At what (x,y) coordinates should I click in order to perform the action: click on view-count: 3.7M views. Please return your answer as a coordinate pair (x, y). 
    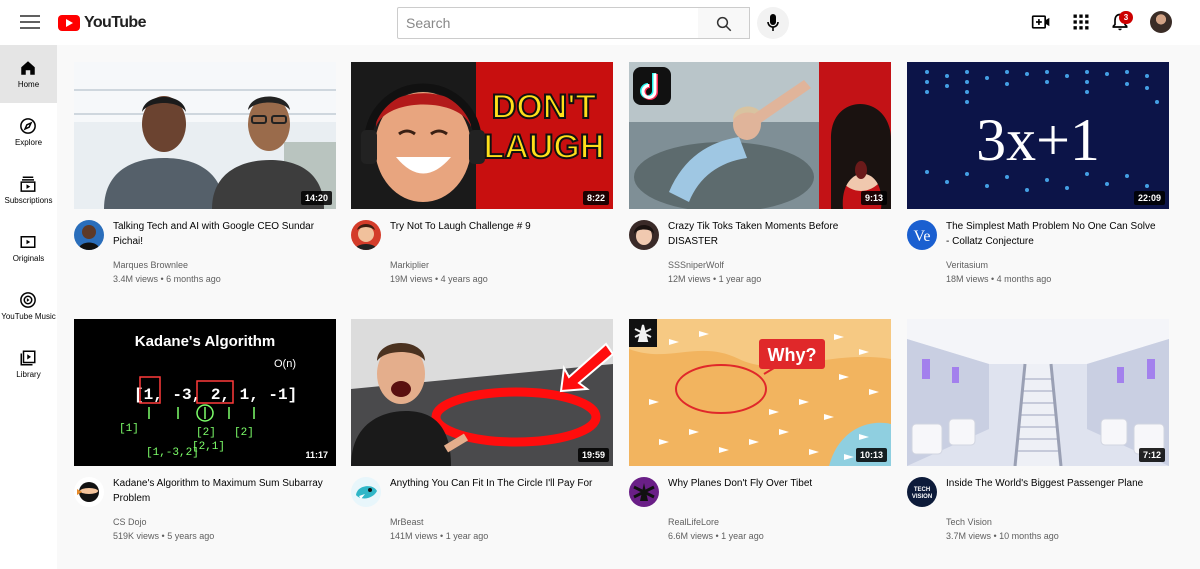
    Looking at the image, I should click on (969, 536).